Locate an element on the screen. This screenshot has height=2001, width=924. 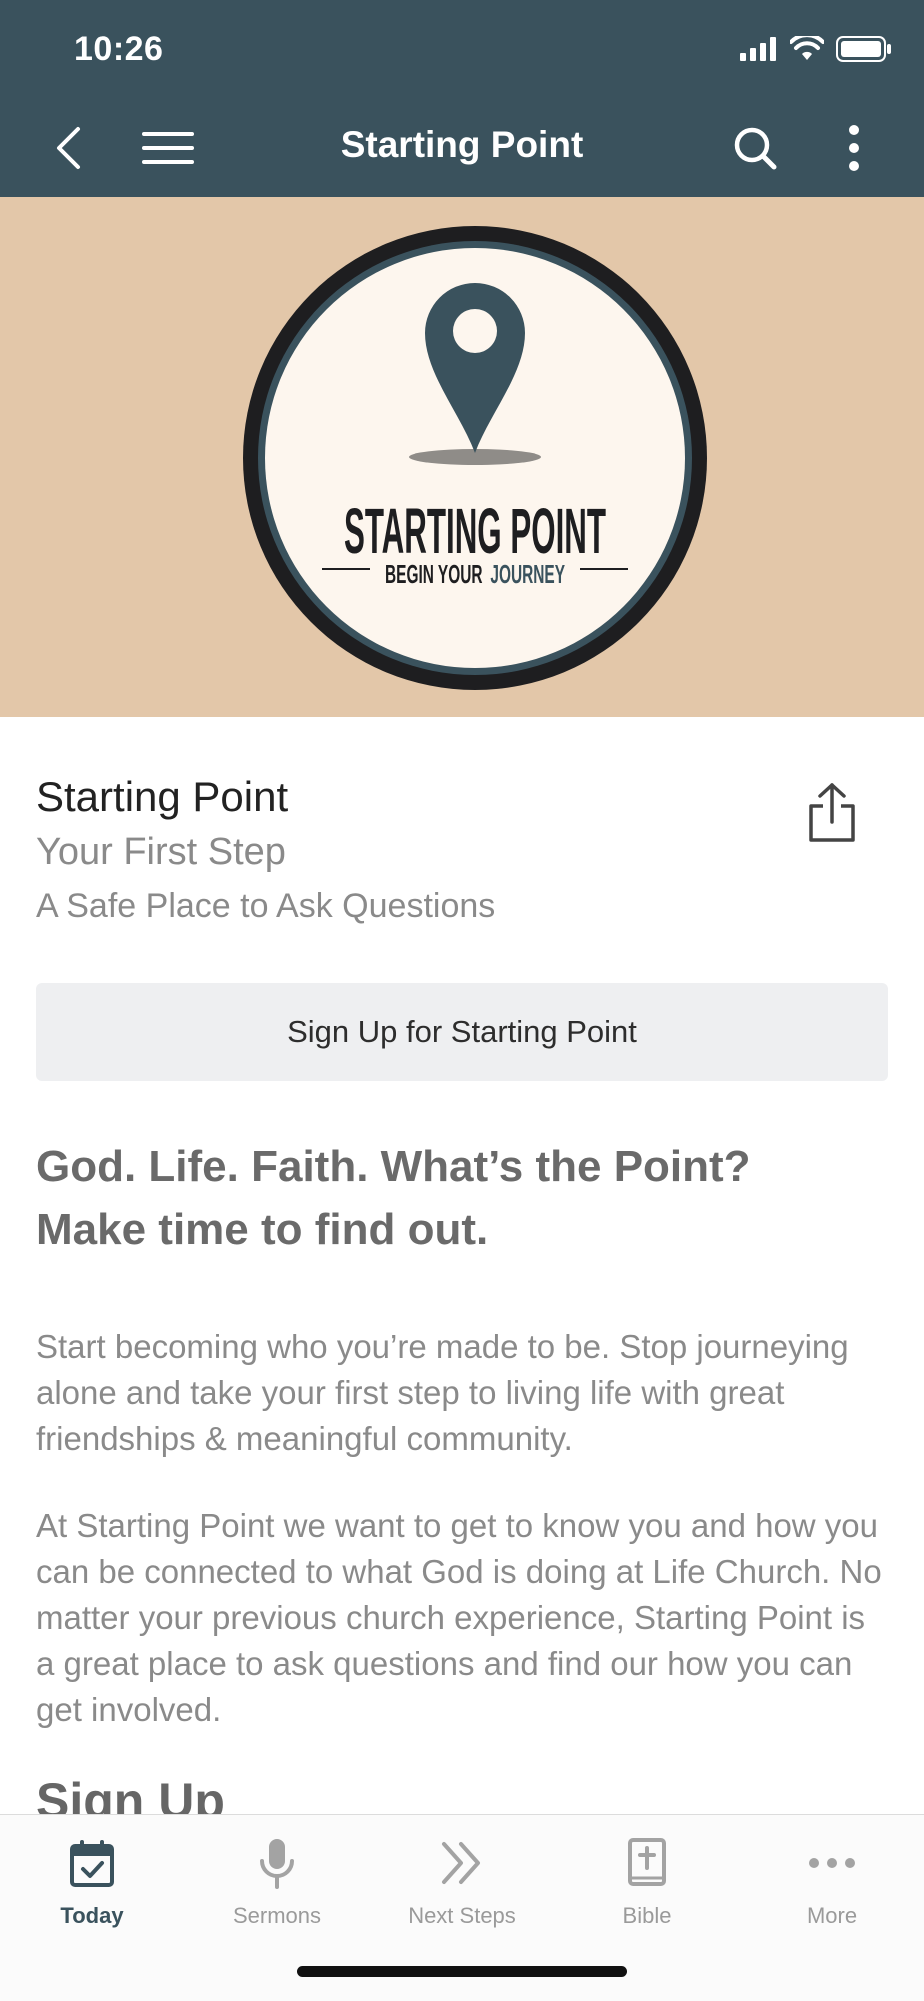
battery-icon is located at coordinates (863, 49).